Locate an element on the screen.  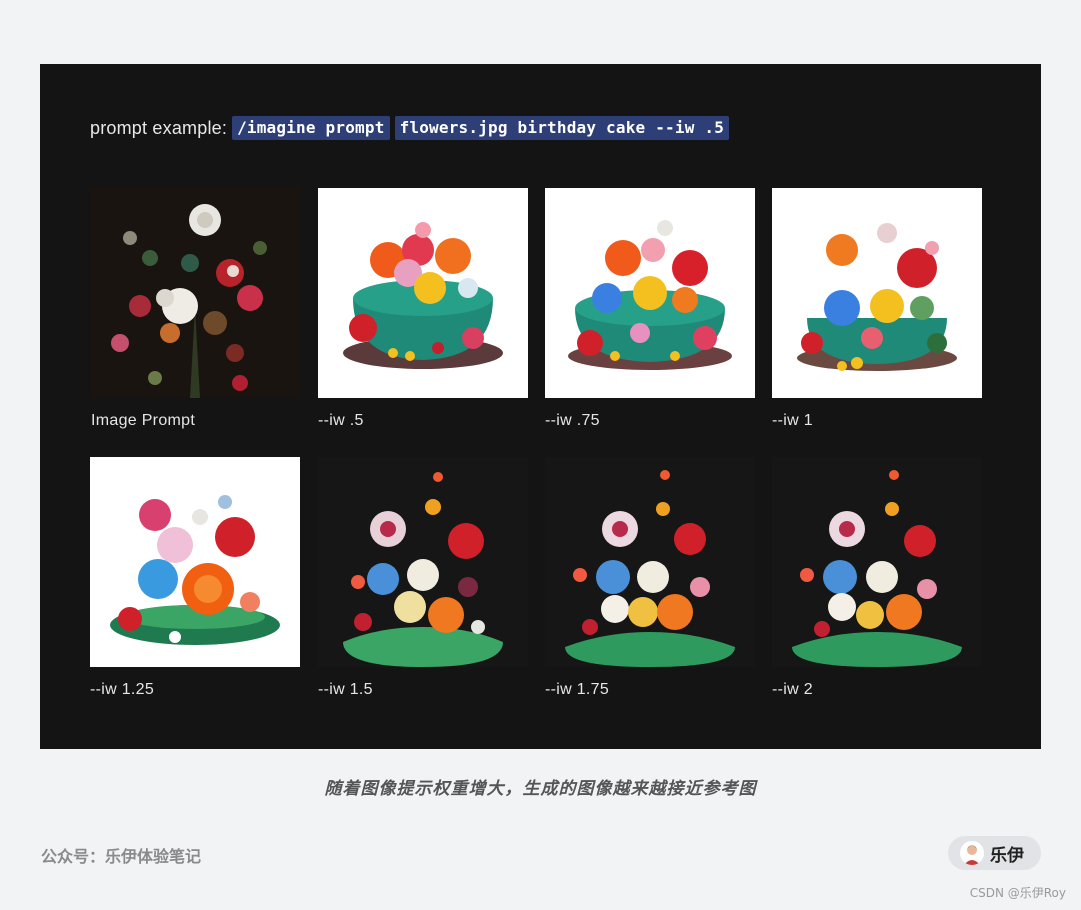
iw-1-tile is located at coordinates (877, 293).